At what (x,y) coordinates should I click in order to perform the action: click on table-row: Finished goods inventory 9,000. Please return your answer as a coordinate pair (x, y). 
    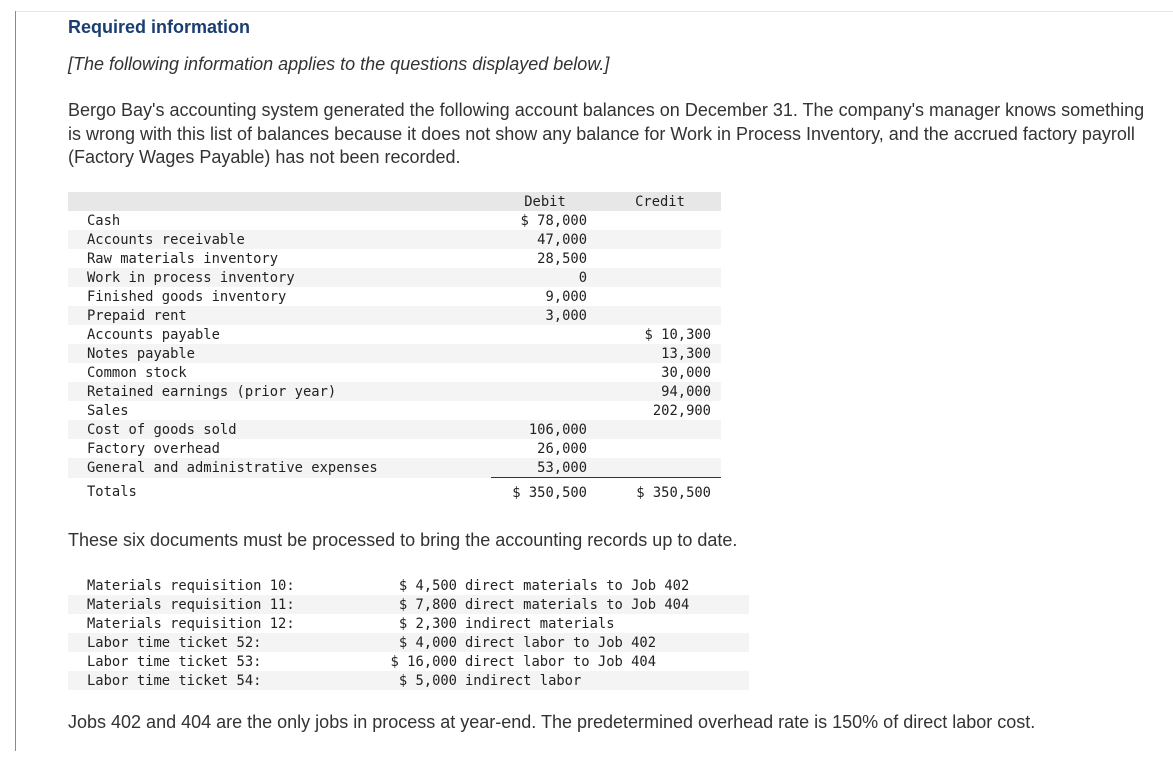
    Looking at the image, I should click on (394, 296).